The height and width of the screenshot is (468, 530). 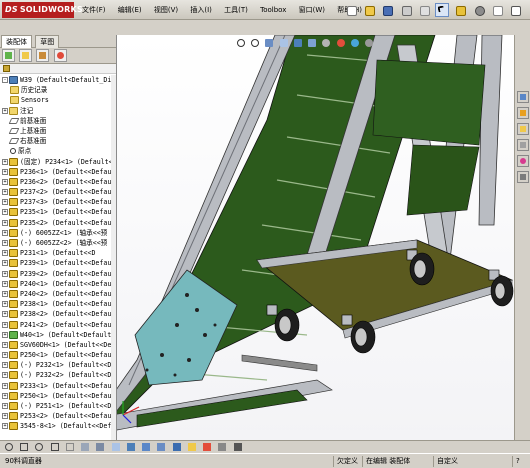 I want to click on view-settings-icon, so click(x=369, y=43).